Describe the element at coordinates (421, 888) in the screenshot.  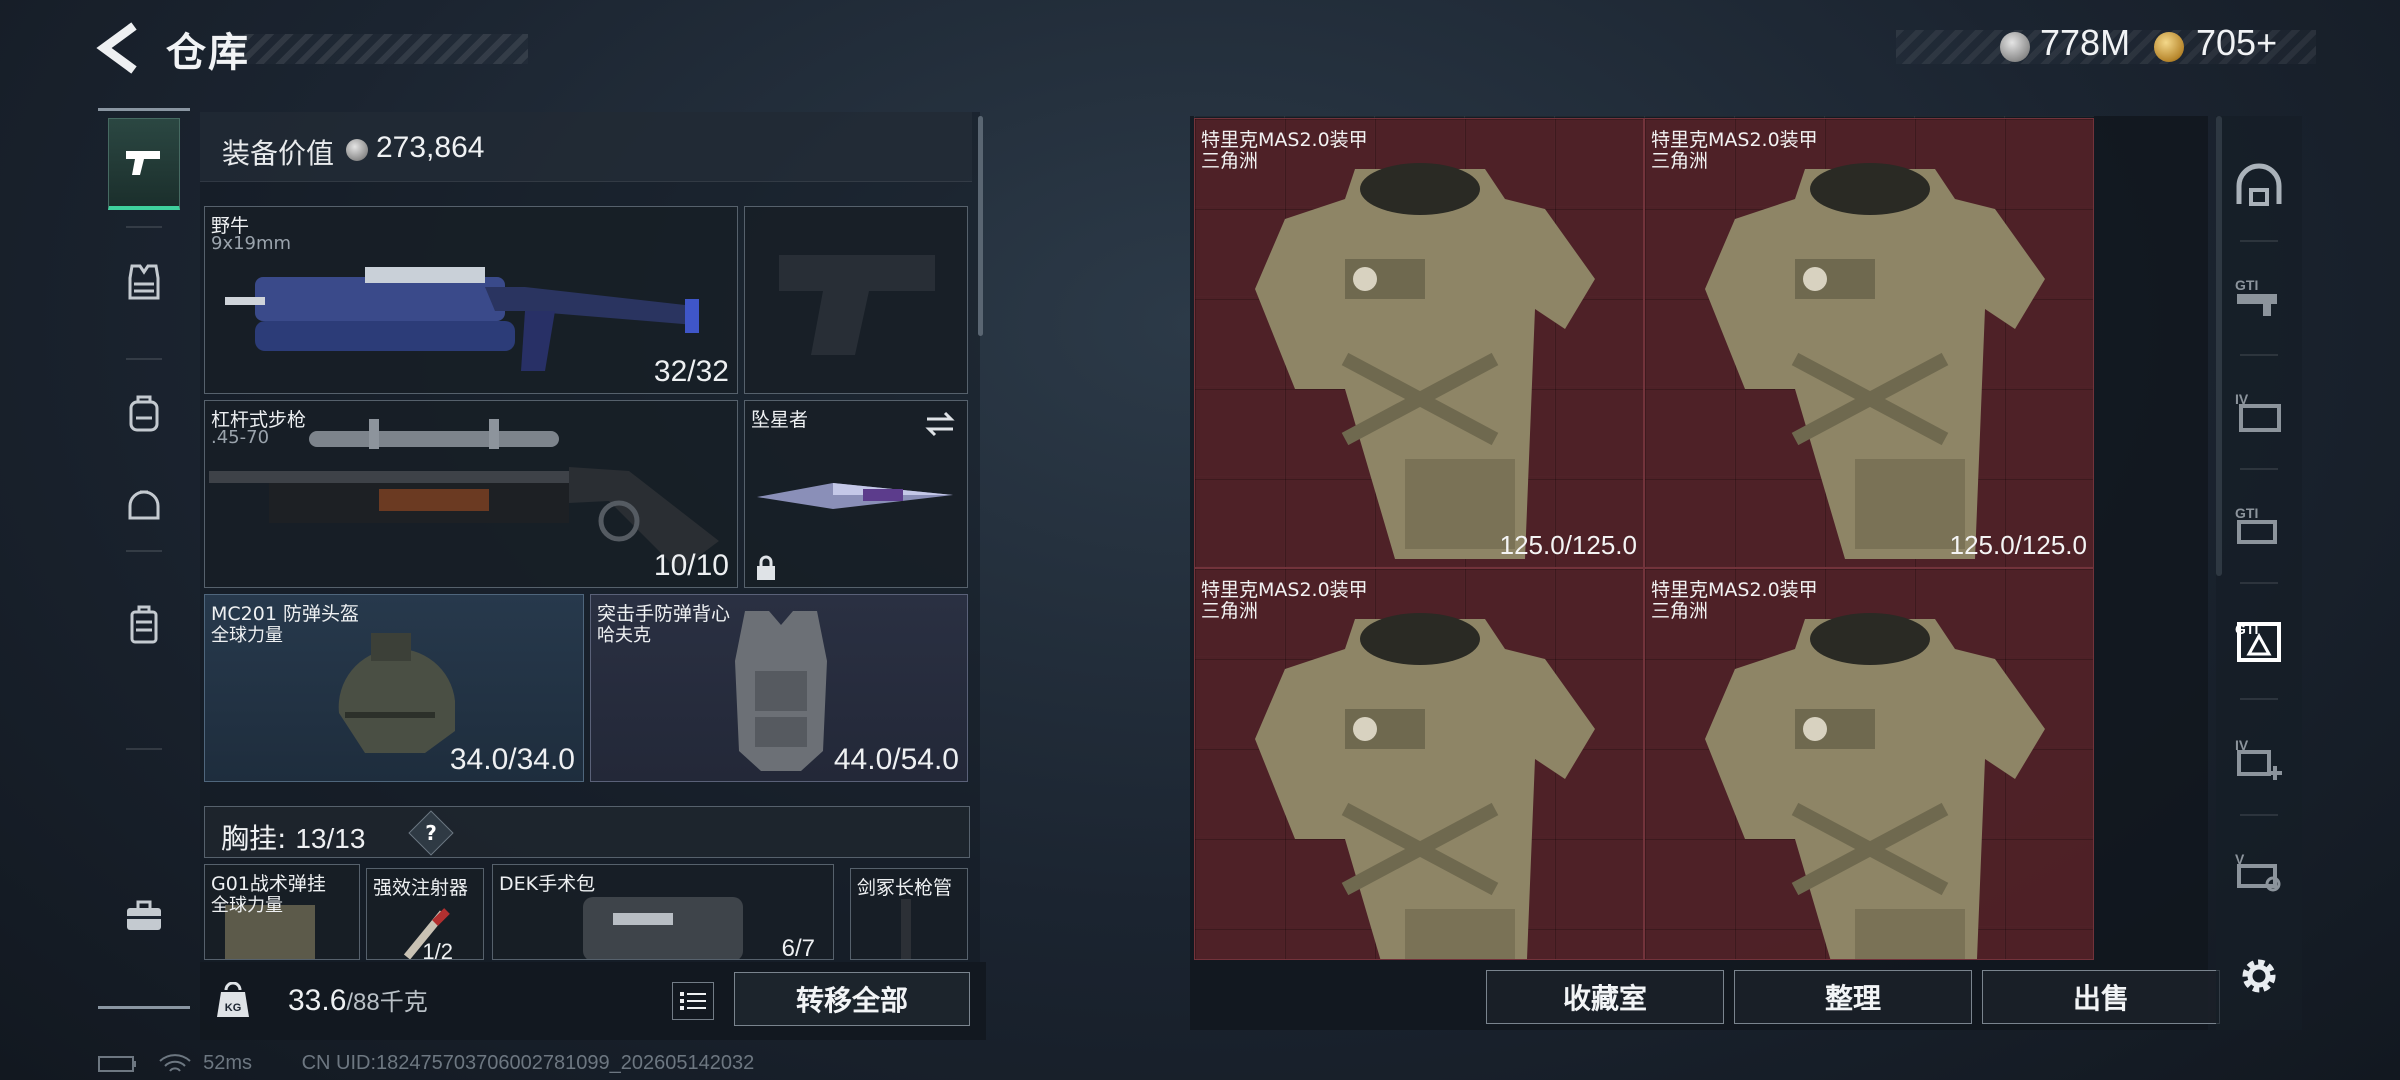
I see `slot-name: 强效注射器` at that location.